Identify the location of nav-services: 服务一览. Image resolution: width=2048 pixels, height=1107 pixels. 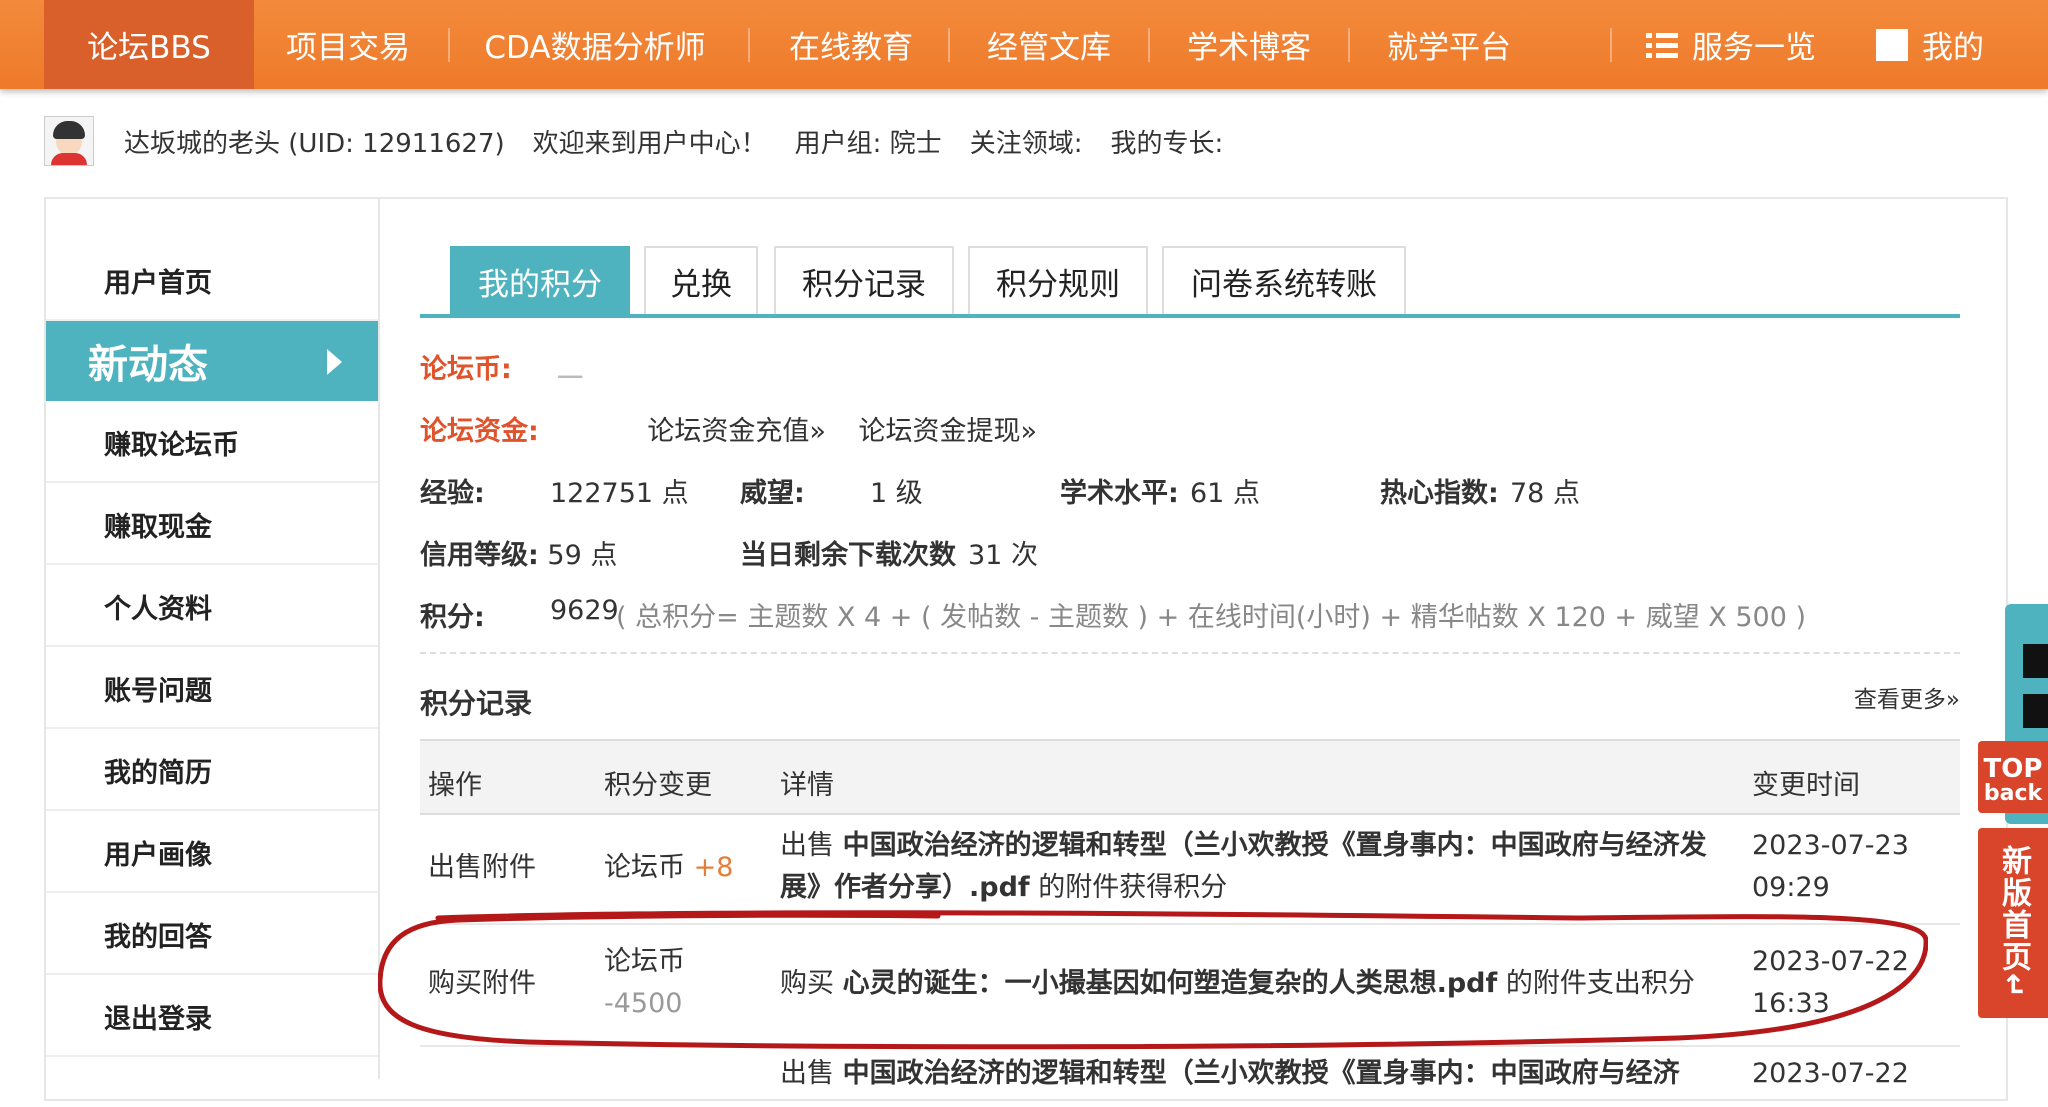
(1731, 44).